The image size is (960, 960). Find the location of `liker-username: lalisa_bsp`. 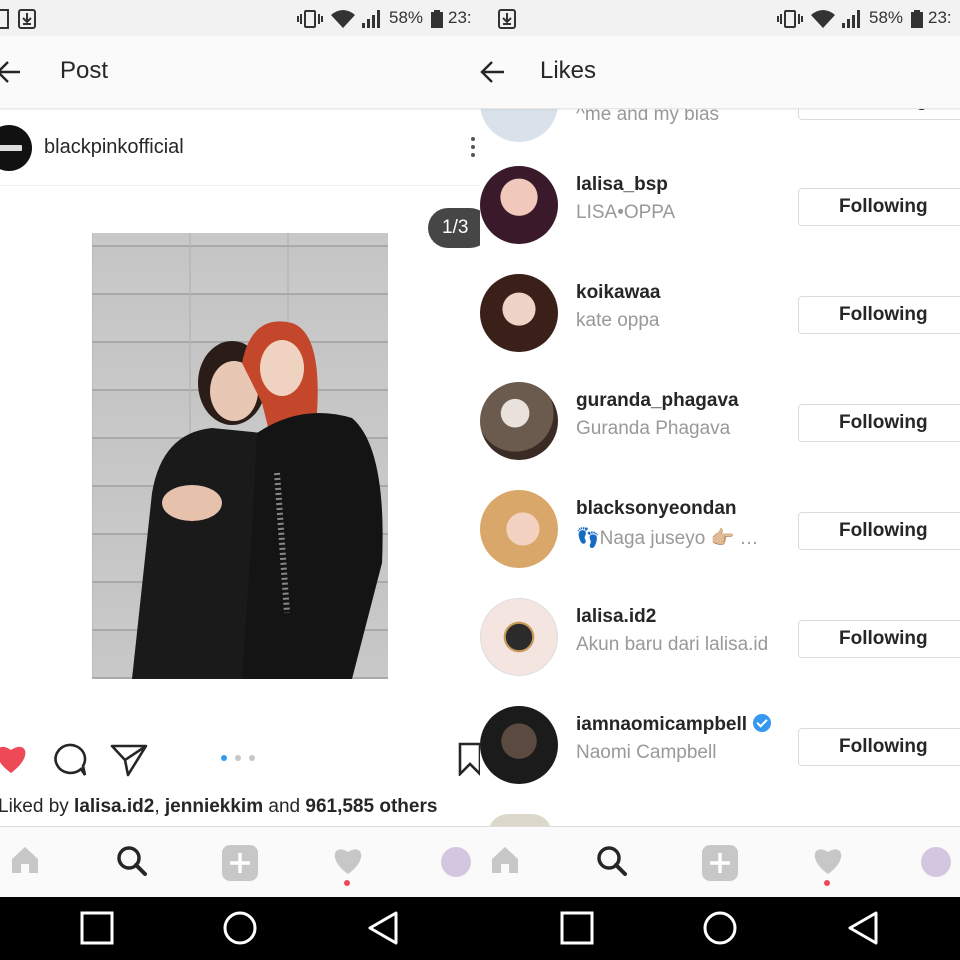

liker-username: lalisa_bsp is located at coordinates (622, 185).